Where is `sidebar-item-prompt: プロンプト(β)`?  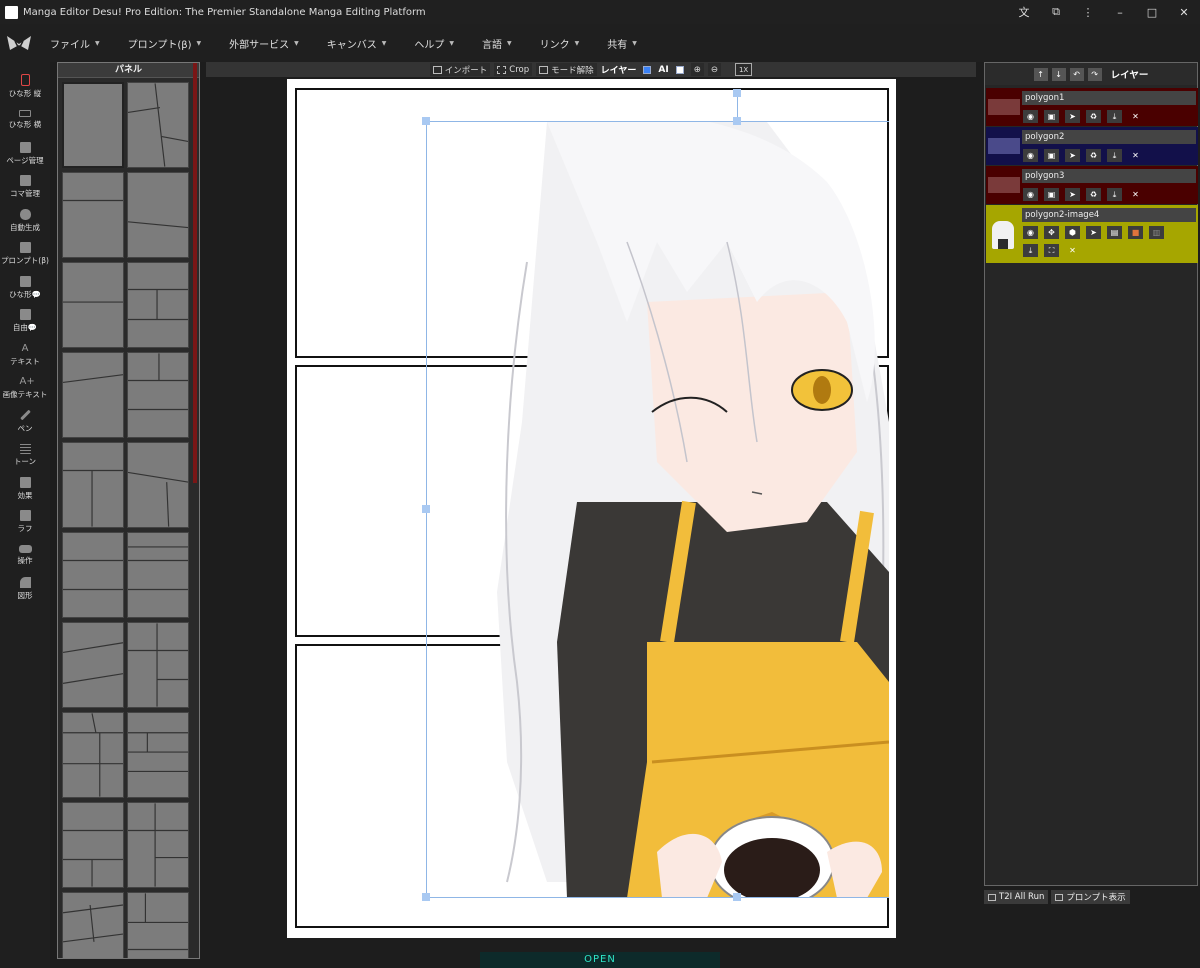
sidebar-item-prompt: プロンプト(β) is located at coordinates (25, 255).